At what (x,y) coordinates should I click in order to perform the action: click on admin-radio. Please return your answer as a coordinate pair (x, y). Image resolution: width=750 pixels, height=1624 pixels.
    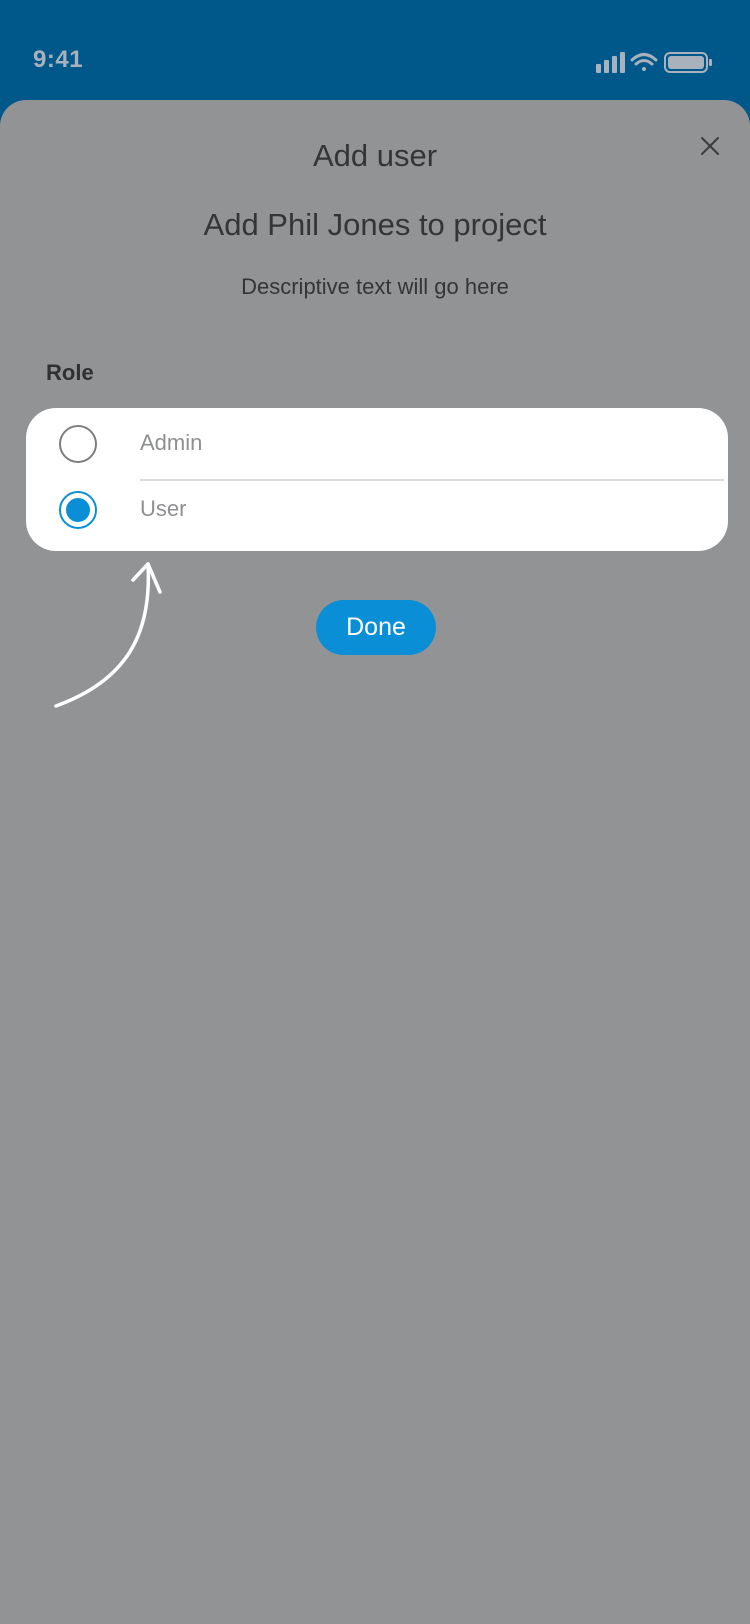
    Looking at the image, I should click on (78, 444).